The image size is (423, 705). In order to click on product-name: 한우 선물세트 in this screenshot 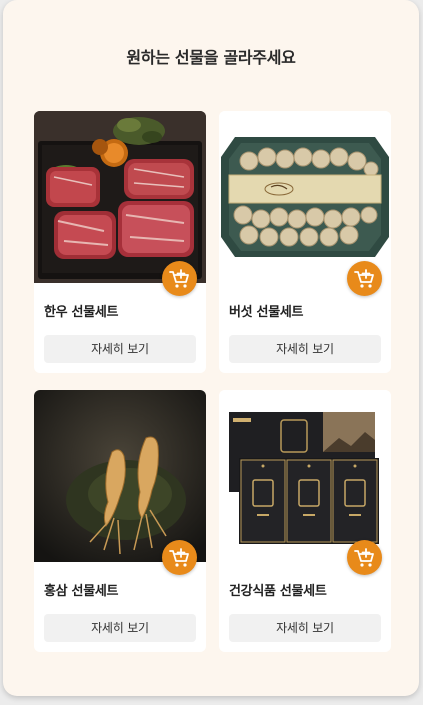, I will do `click(81, 312)`.